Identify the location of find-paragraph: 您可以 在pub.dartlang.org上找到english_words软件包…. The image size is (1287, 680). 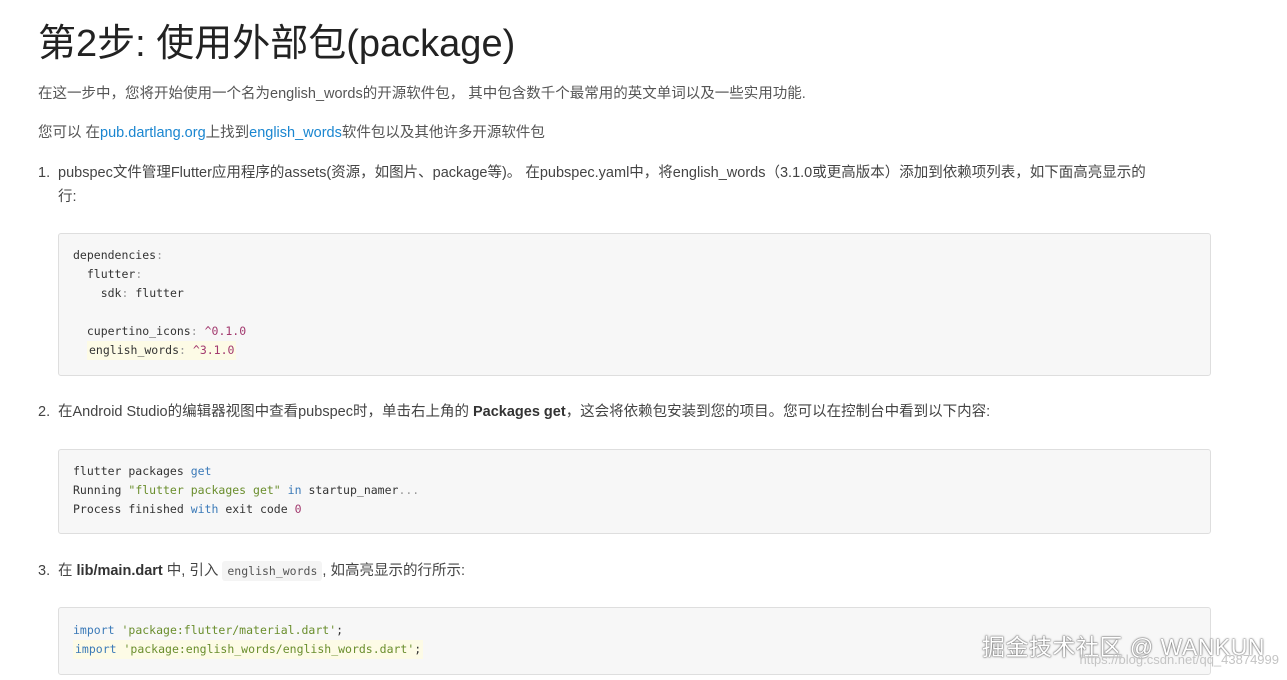
(291, 133).